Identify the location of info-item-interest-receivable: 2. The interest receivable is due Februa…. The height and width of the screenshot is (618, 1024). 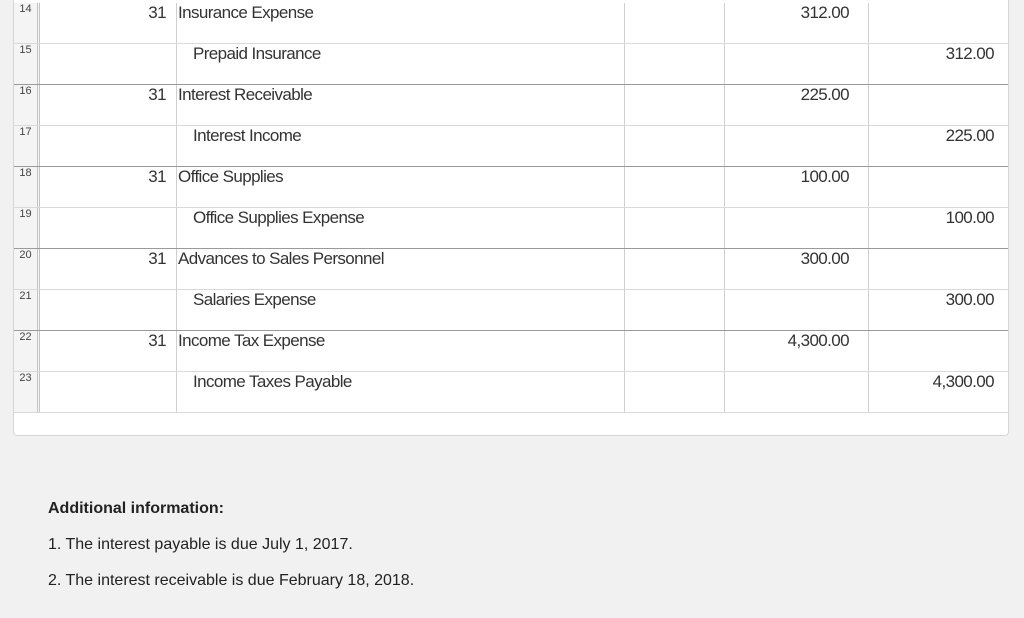
(231, 580).